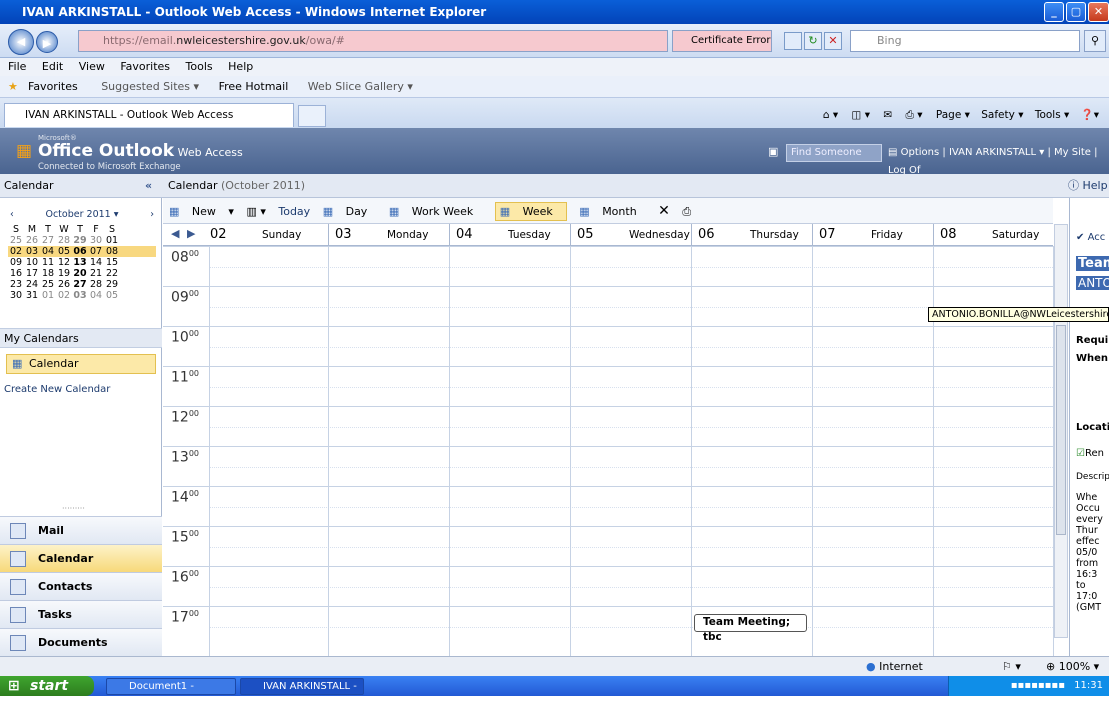  I want to click on mail-icon: ✉, so click(887, 115).